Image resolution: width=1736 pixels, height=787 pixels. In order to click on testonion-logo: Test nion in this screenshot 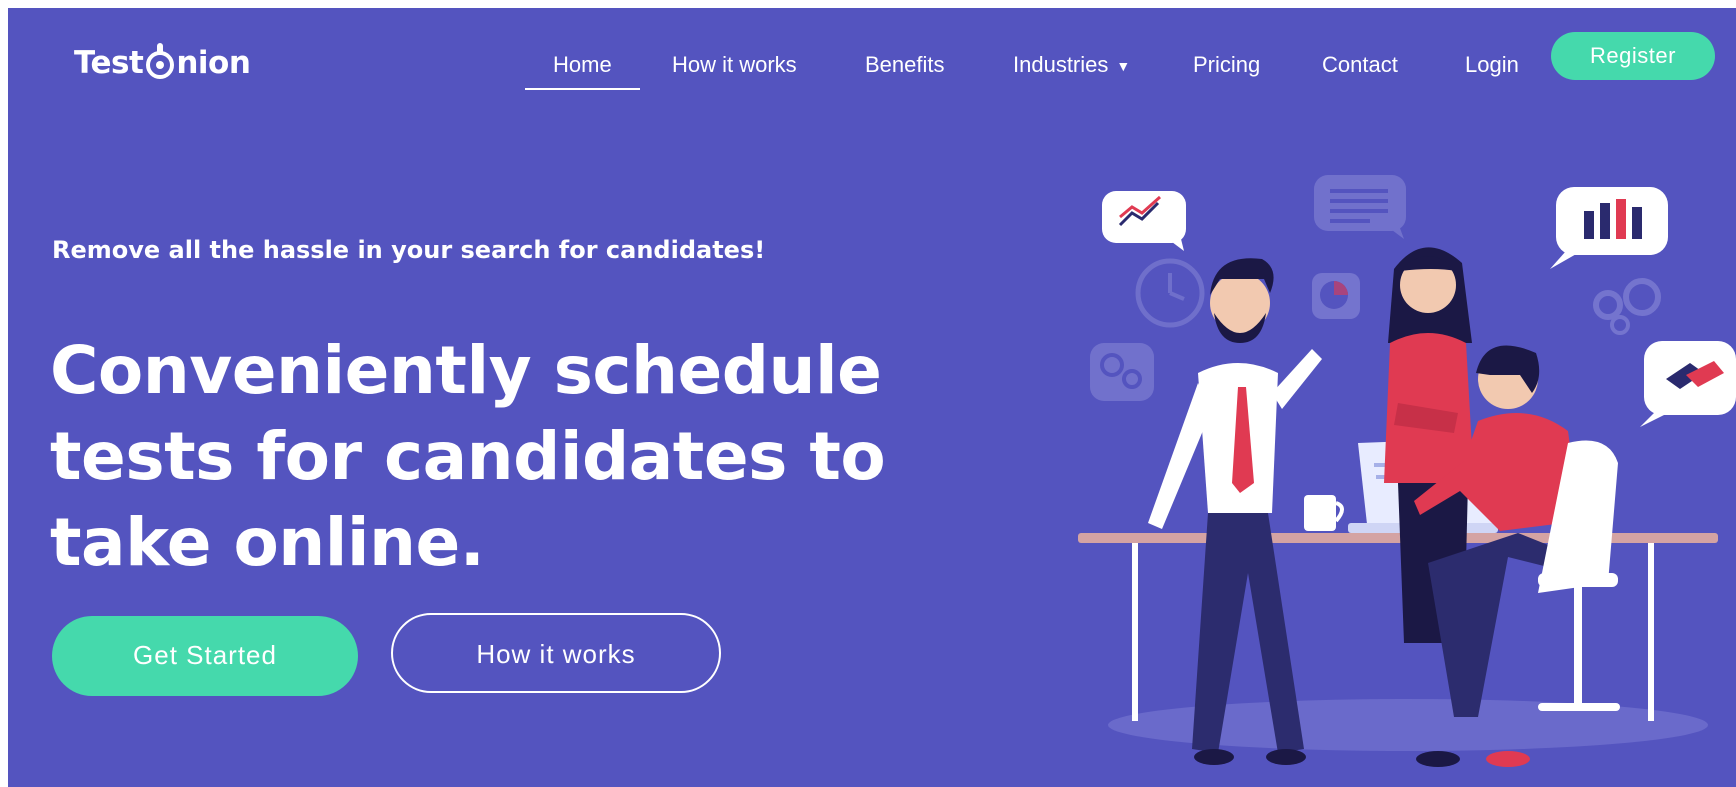, I will do `click(162, 63)`.